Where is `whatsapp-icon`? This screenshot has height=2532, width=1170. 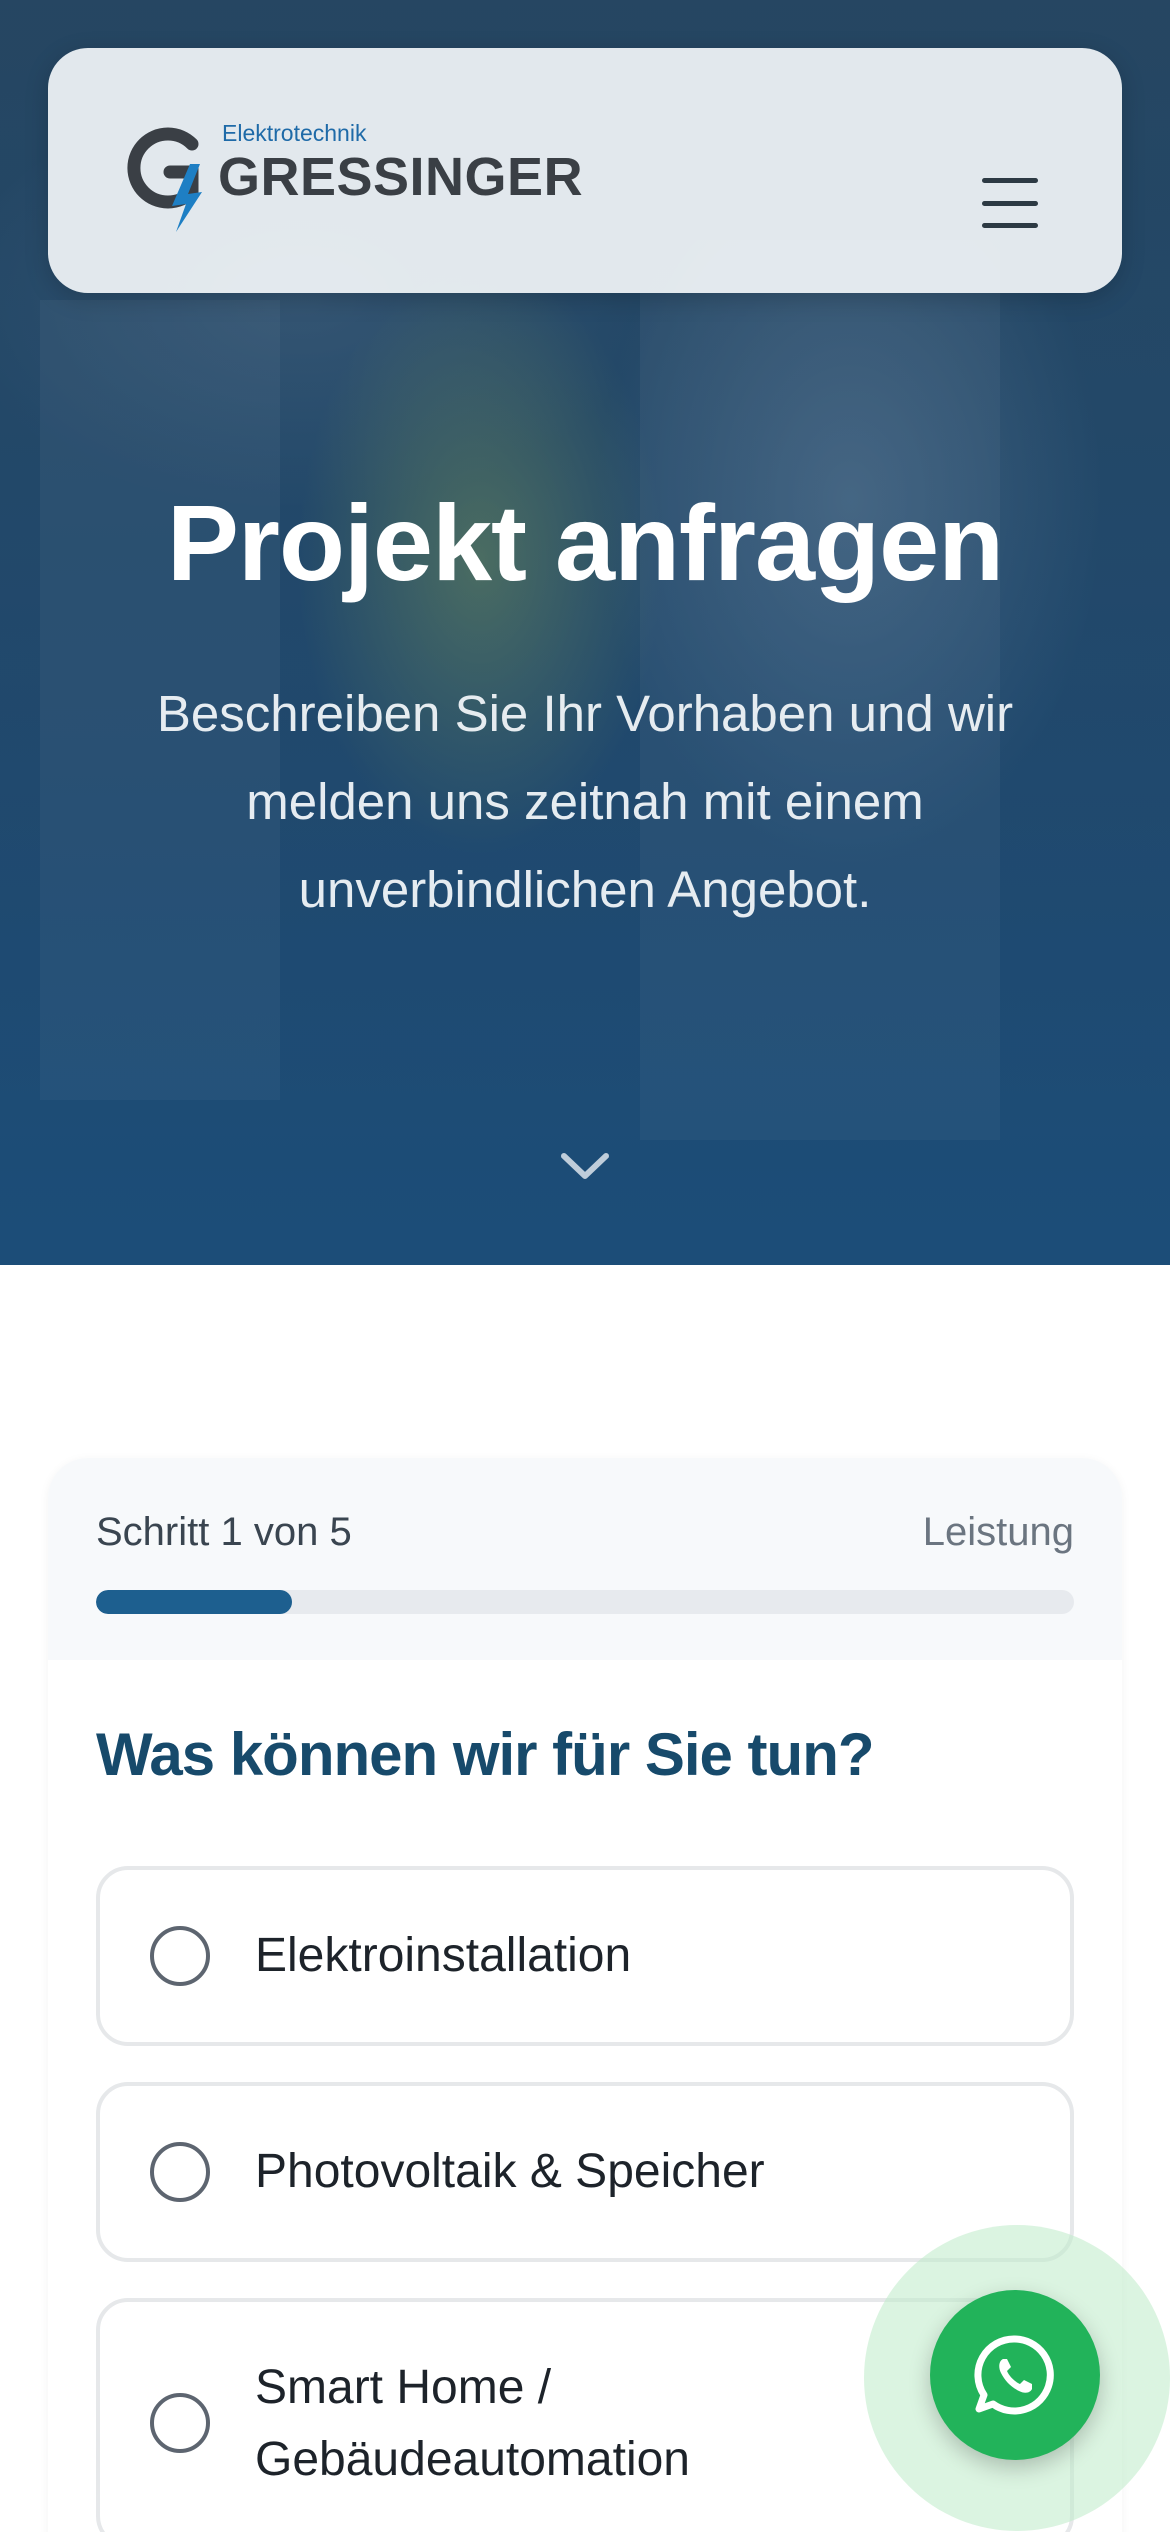
whatsapp-icon is located at coordinates (1014, 2375).